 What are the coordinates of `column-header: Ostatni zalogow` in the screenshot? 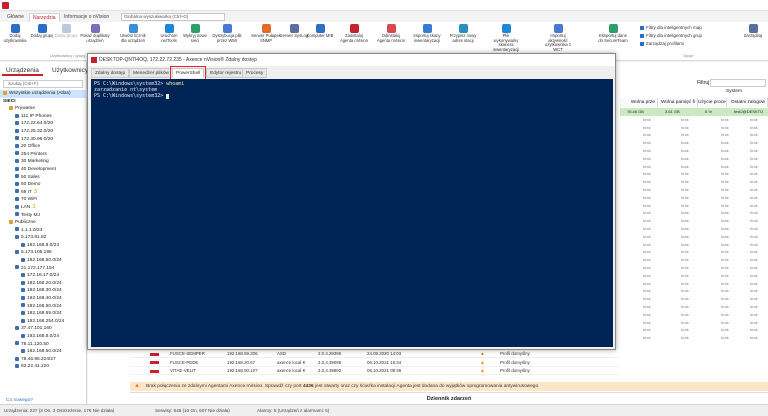 It's located at (747, 102).